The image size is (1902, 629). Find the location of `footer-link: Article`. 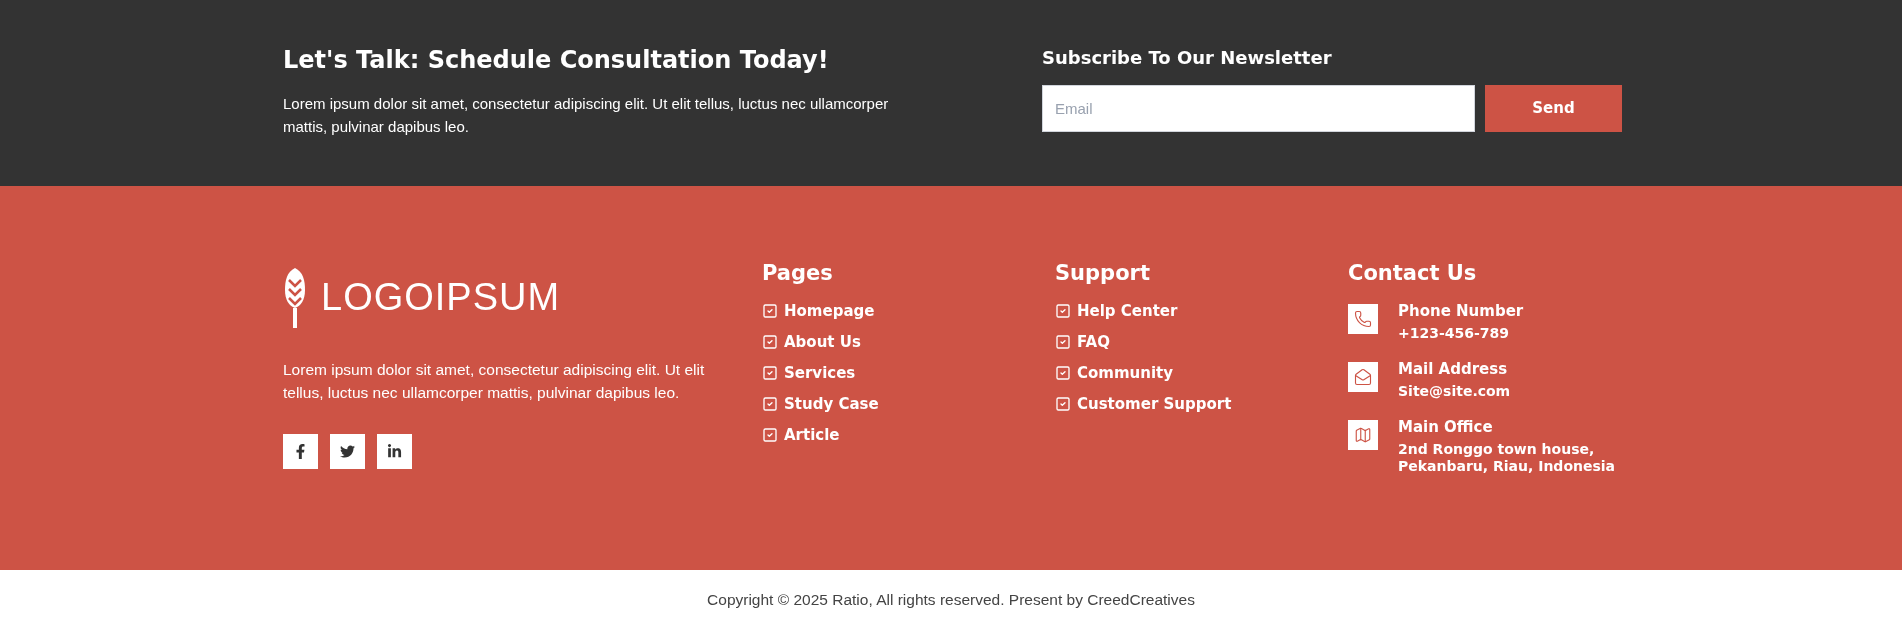

footer-link: Article is located at coordinates (801, 435).